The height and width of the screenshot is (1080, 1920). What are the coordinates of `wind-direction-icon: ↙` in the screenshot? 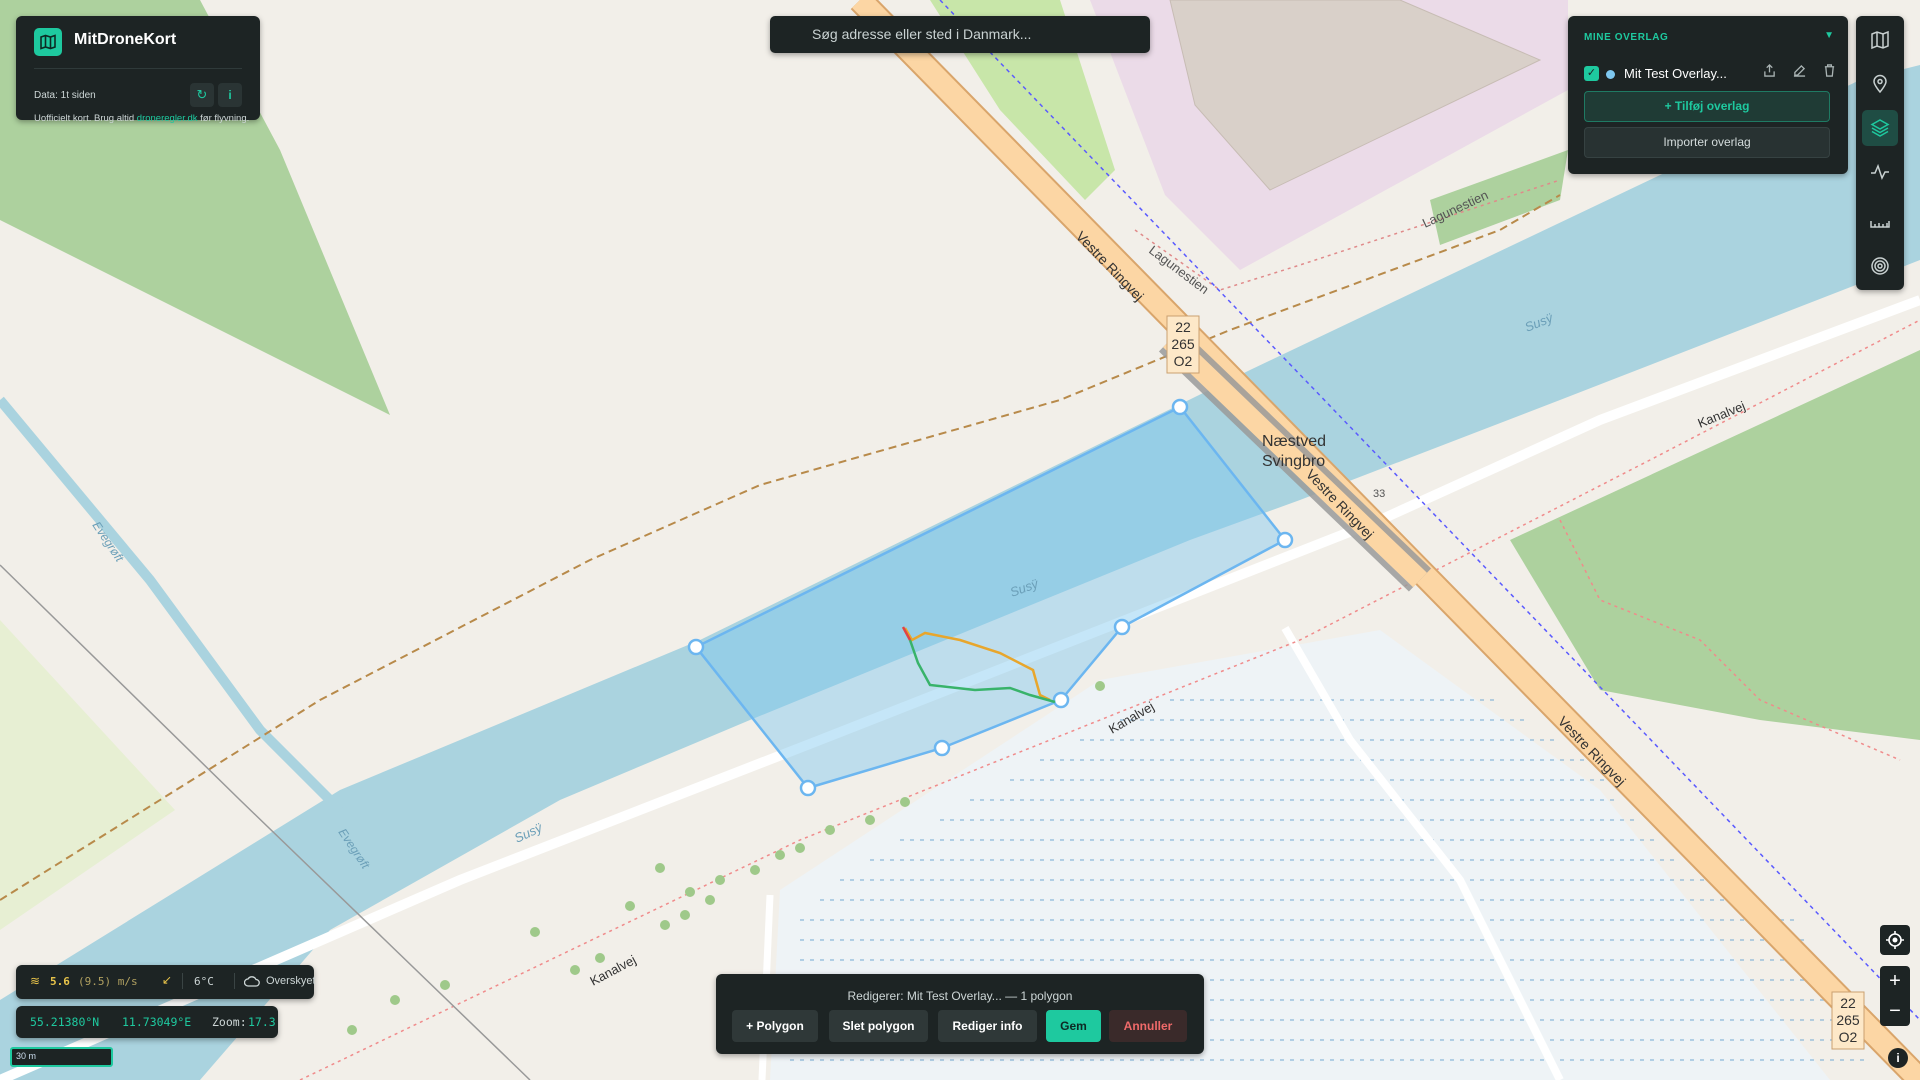 It's located at (167, 980).